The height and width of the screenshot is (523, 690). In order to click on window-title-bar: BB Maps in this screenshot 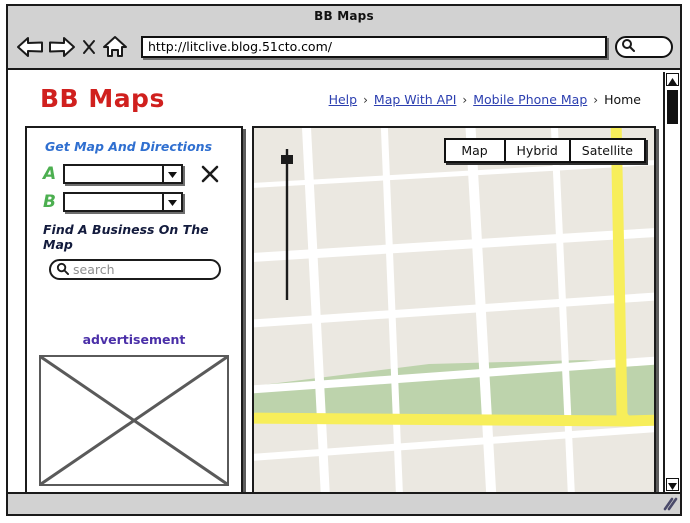, I will do `click(344, 15)`.